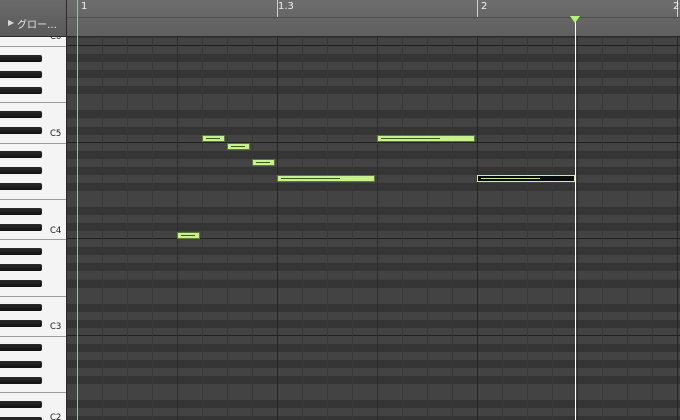  Describe the element at coordinates (575, 218) in the screenshot. I see `playhead` at that location.